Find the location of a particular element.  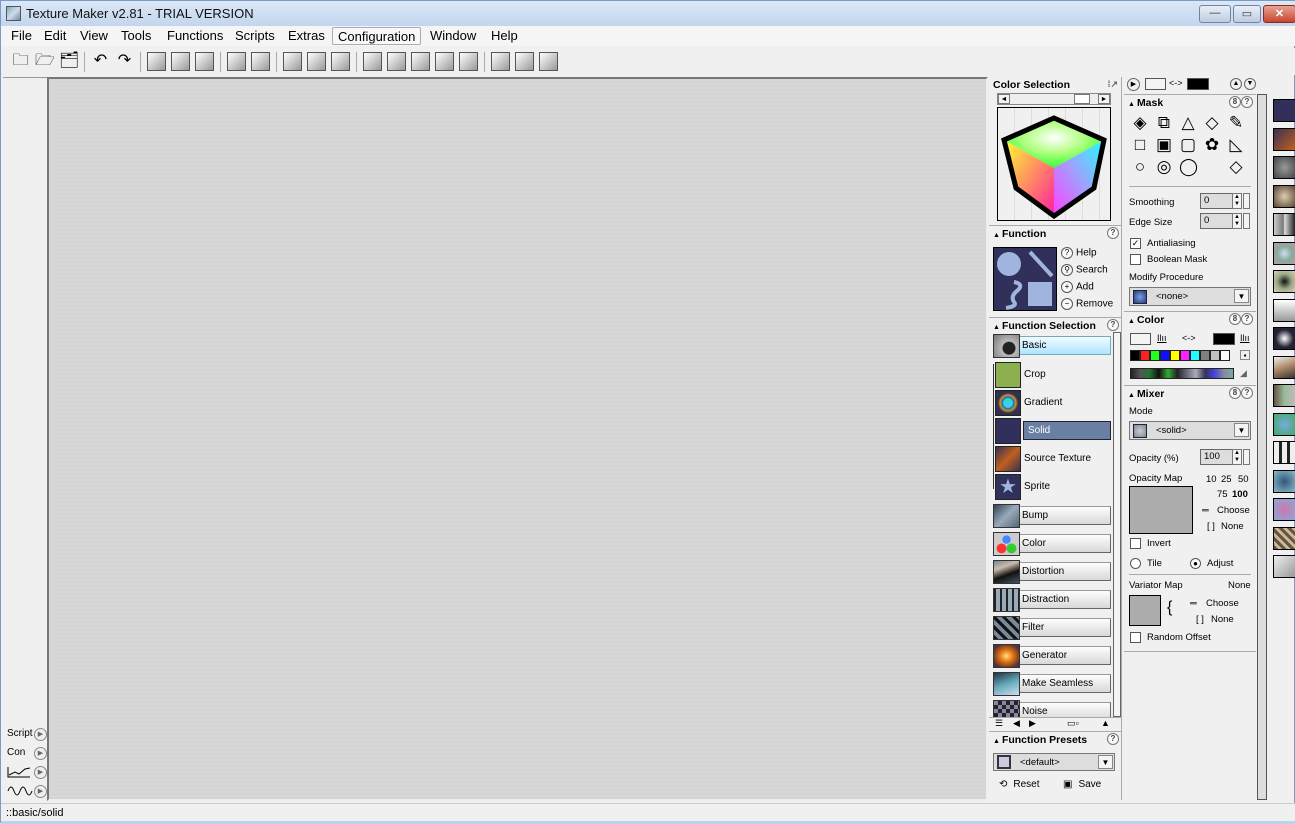

category-noise: Noise is located at coordinates (1052, 708).